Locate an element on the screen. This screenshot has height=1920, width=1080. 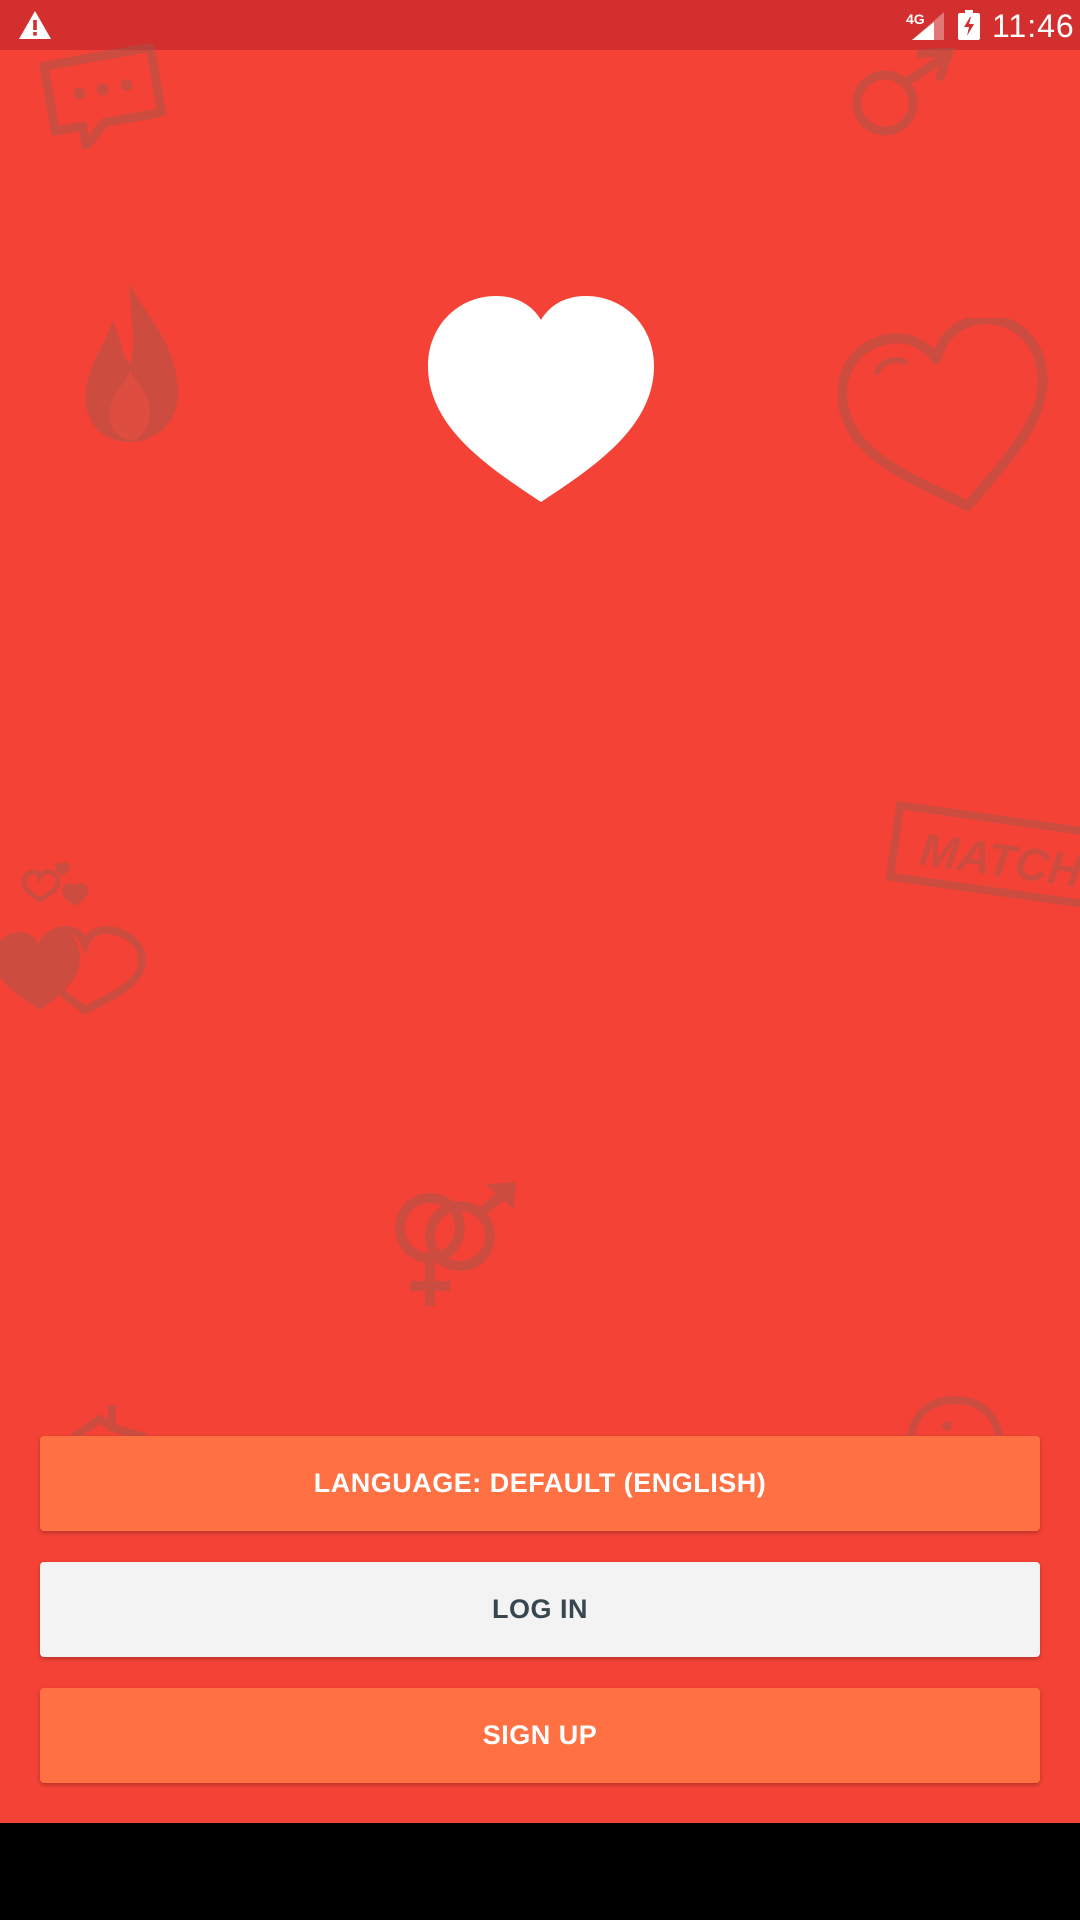
gender-symbols-icon is located at coordinates (455, 1244).